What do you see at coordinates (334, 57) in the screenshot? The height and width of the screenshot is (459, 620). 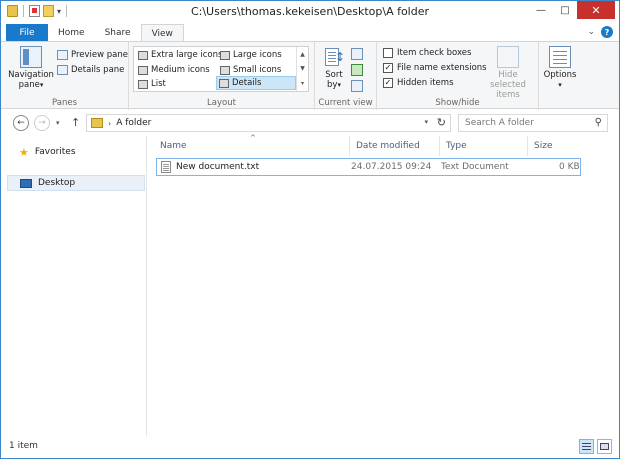 I see `sort-icon: ↕` at bounding box center [334, 57].